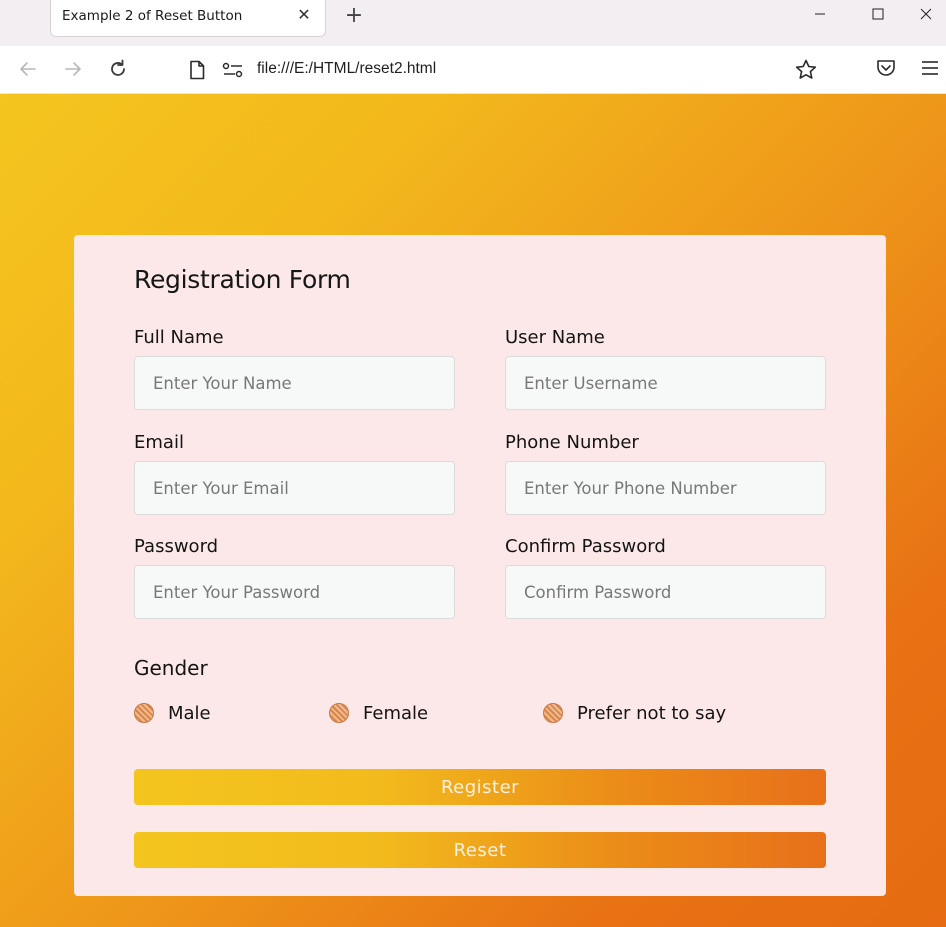 Image resolution: width=946 pixels, height=927 pixels. I want to click on gender-label-prefer-not: Prefer not to say, so click(652, 713).